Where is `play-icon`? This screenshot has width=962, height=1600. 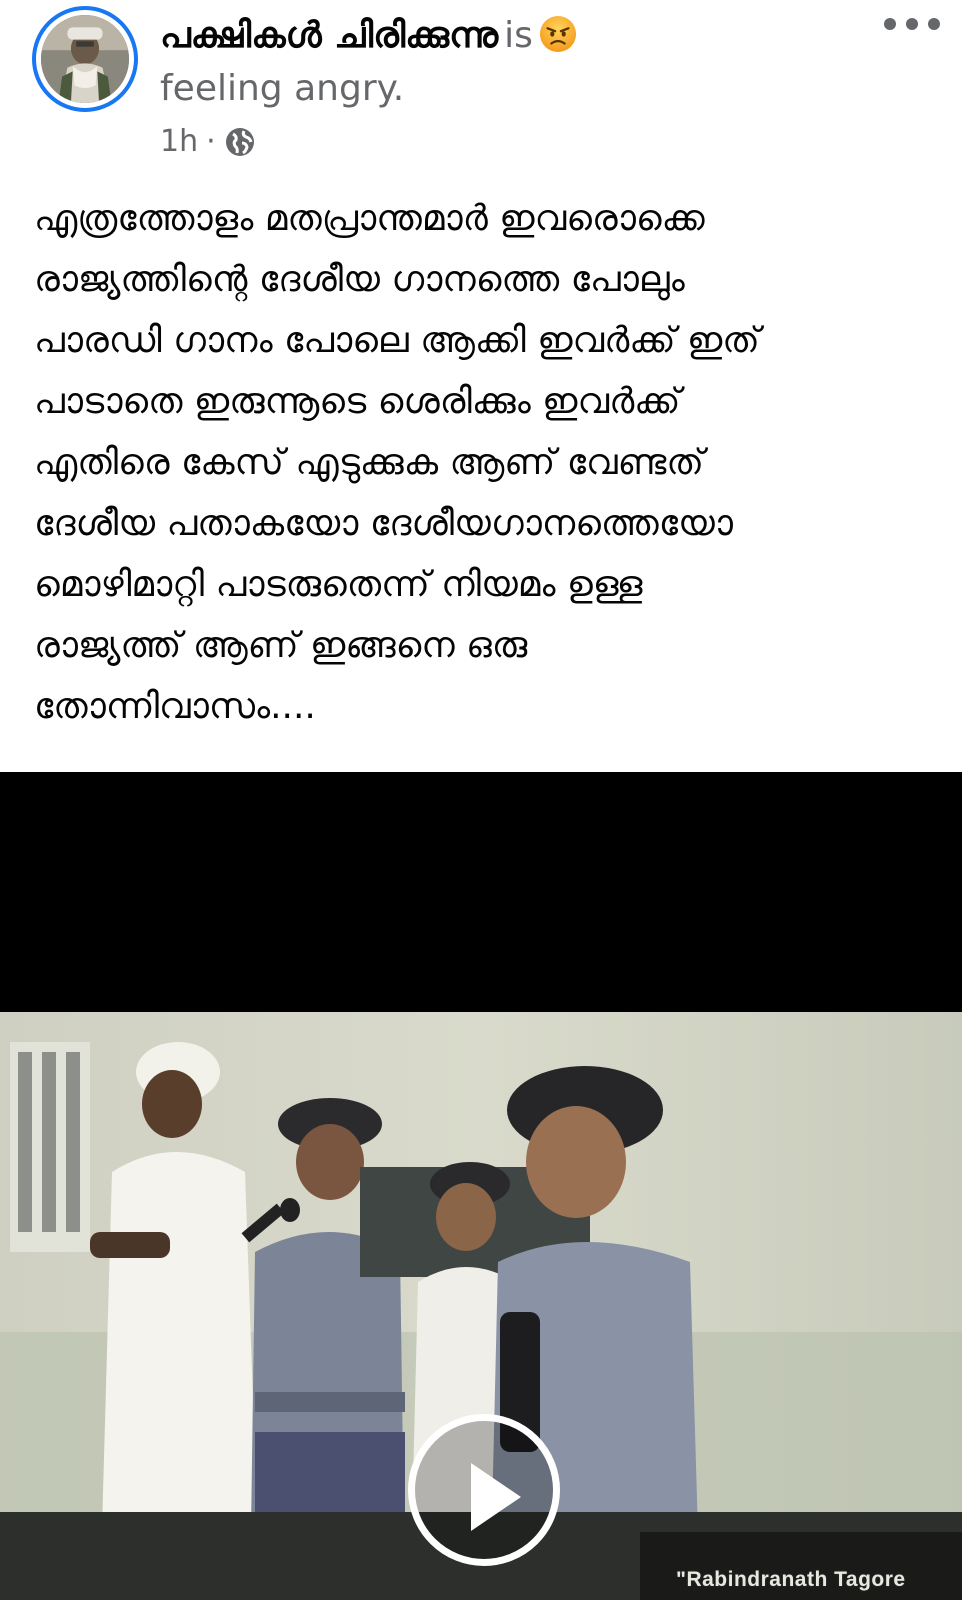 play-icon is located at coordinates (484, 1490).